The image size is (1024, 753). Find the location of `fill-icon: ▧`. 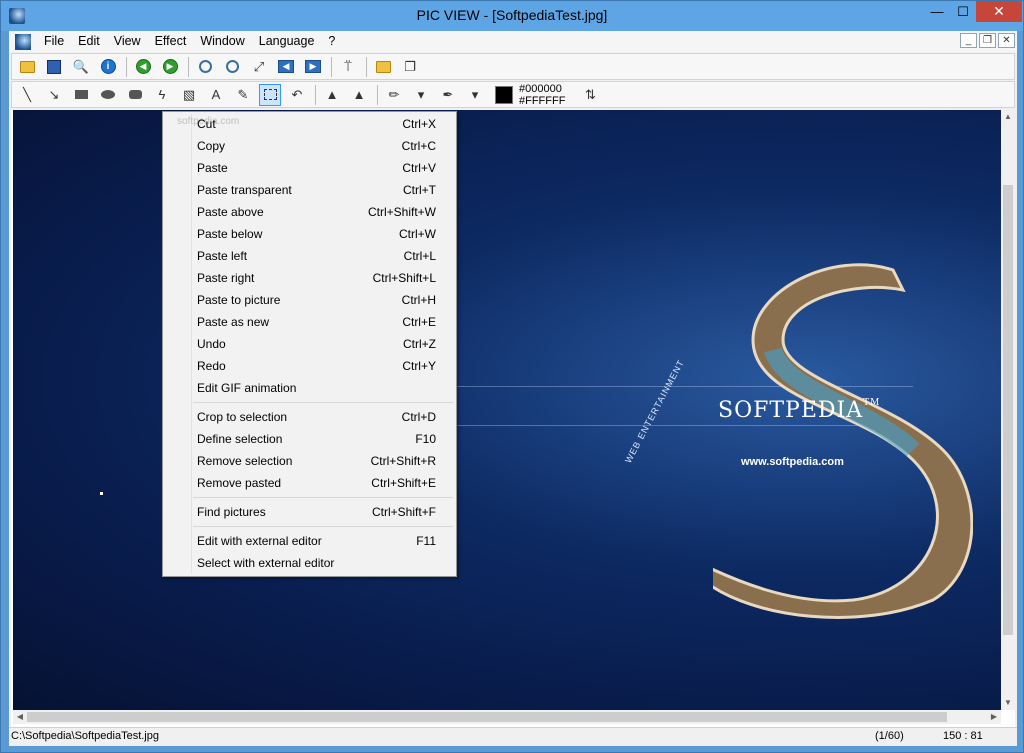

fill-icon: ▧ is located at coordinates (189, 94).